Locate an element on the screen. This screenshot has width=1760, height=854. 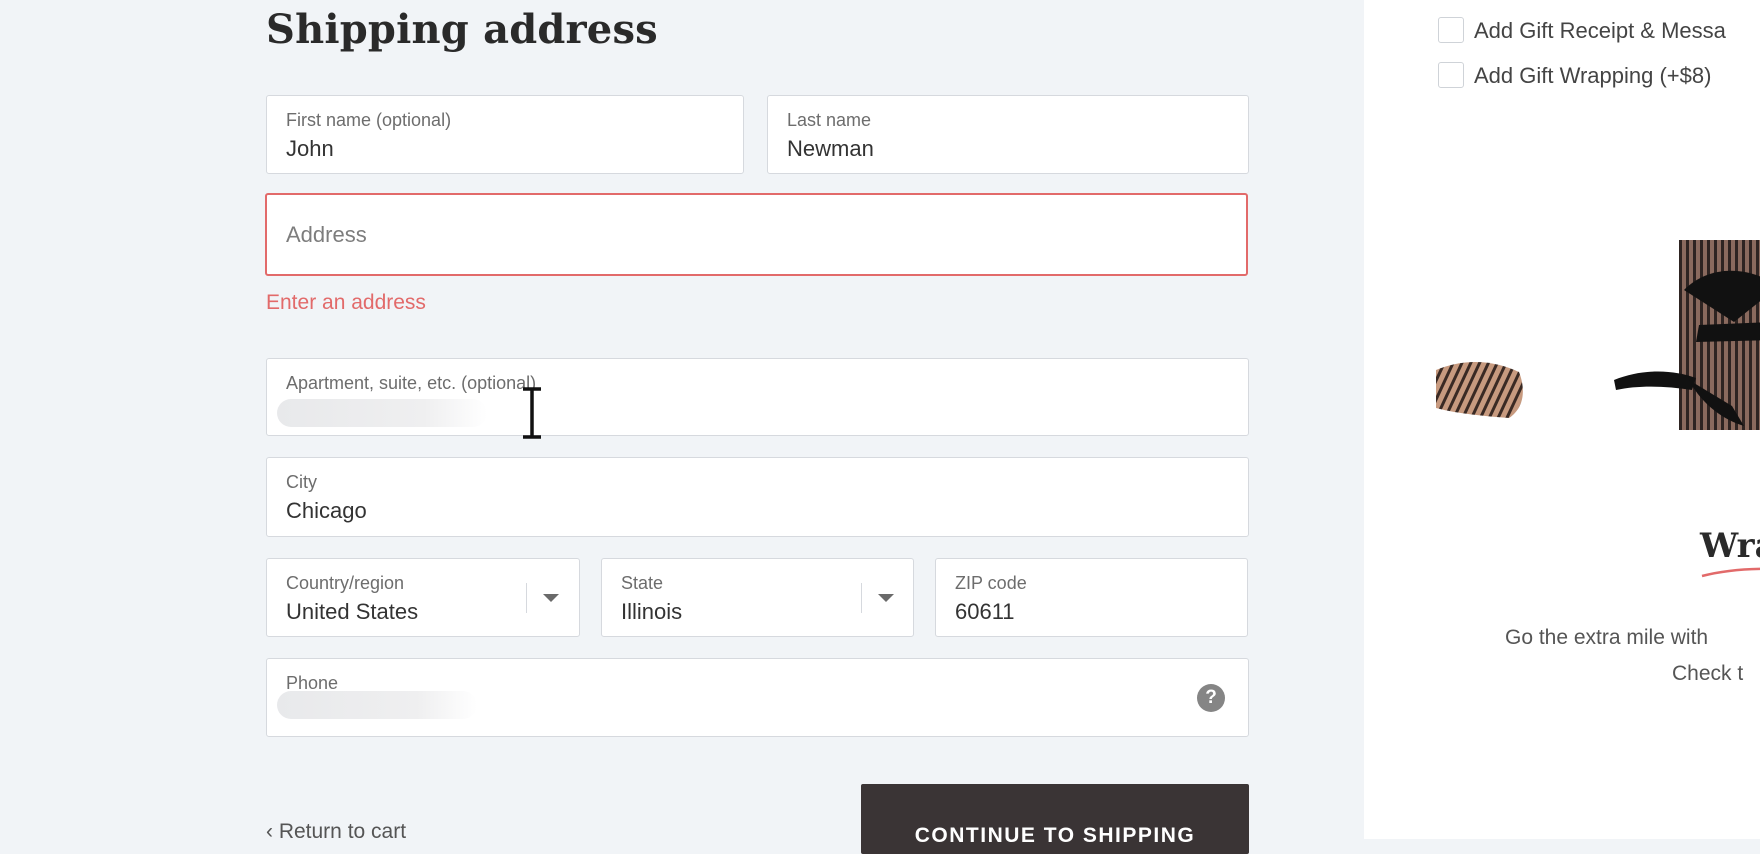
apartment-label: Apartment, suite, etc. (optional) is located at coordinates (411, 383).